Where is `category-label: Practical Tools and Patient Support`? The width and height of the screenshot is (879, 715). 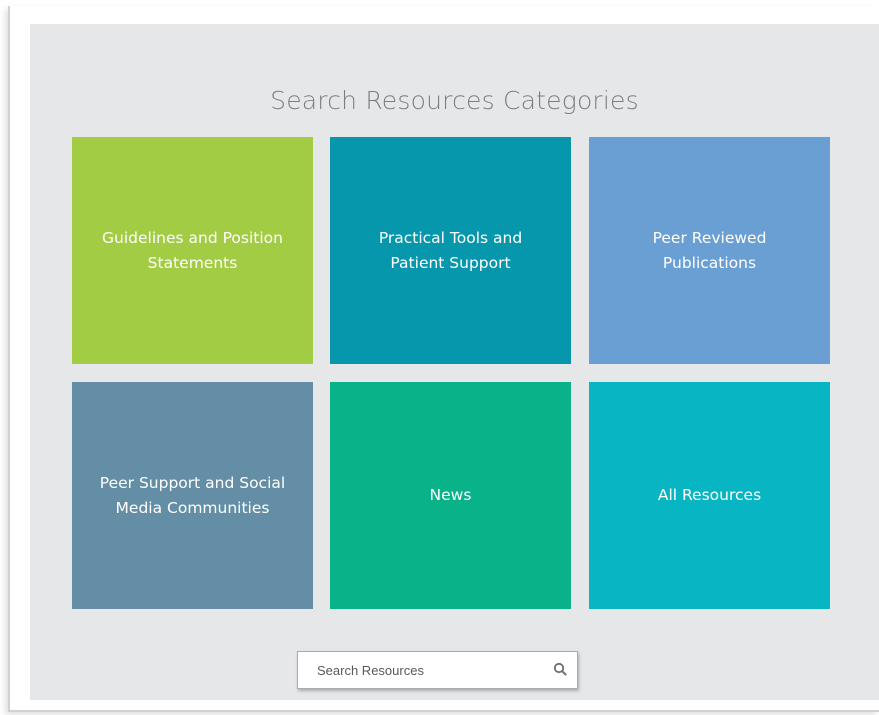
category-label: Practical Tools and Patient Support is located at coordinates (450, 250).